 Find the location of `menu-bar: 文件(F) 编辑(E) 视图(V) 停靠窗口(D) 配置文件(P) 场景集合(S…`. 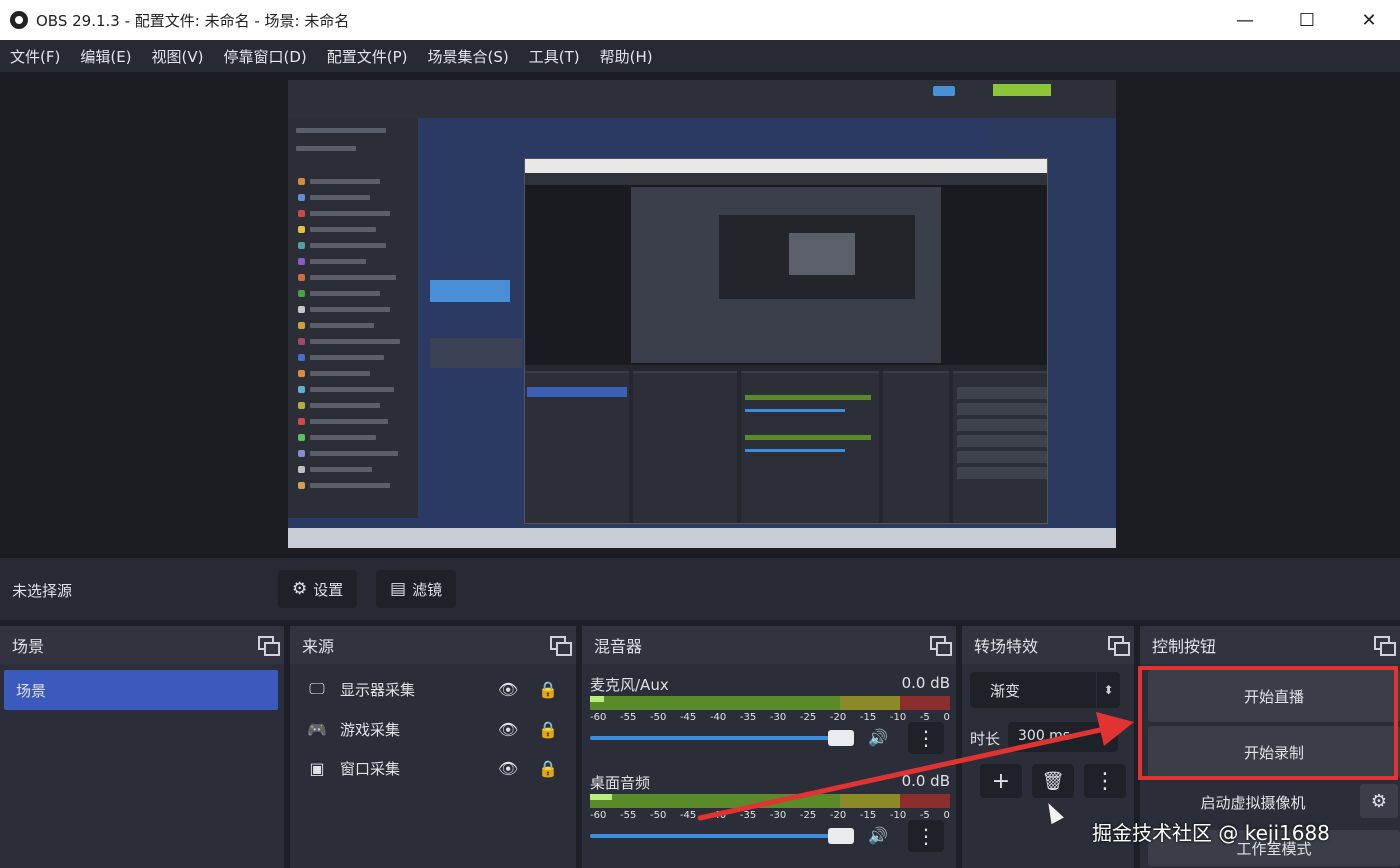

menu-bar: 文件(F) 编辑(E) 视图(V) 停靠窗口(D) 配置文件(P) 场景集合(S… is located at coordinates (700, 56).